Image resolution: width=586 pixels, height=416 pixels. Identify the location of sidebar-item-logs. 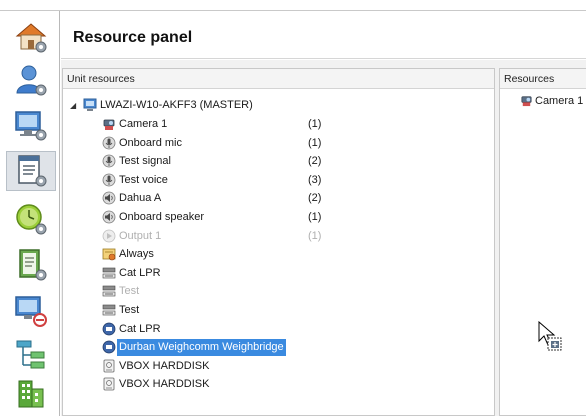
(31, 265).